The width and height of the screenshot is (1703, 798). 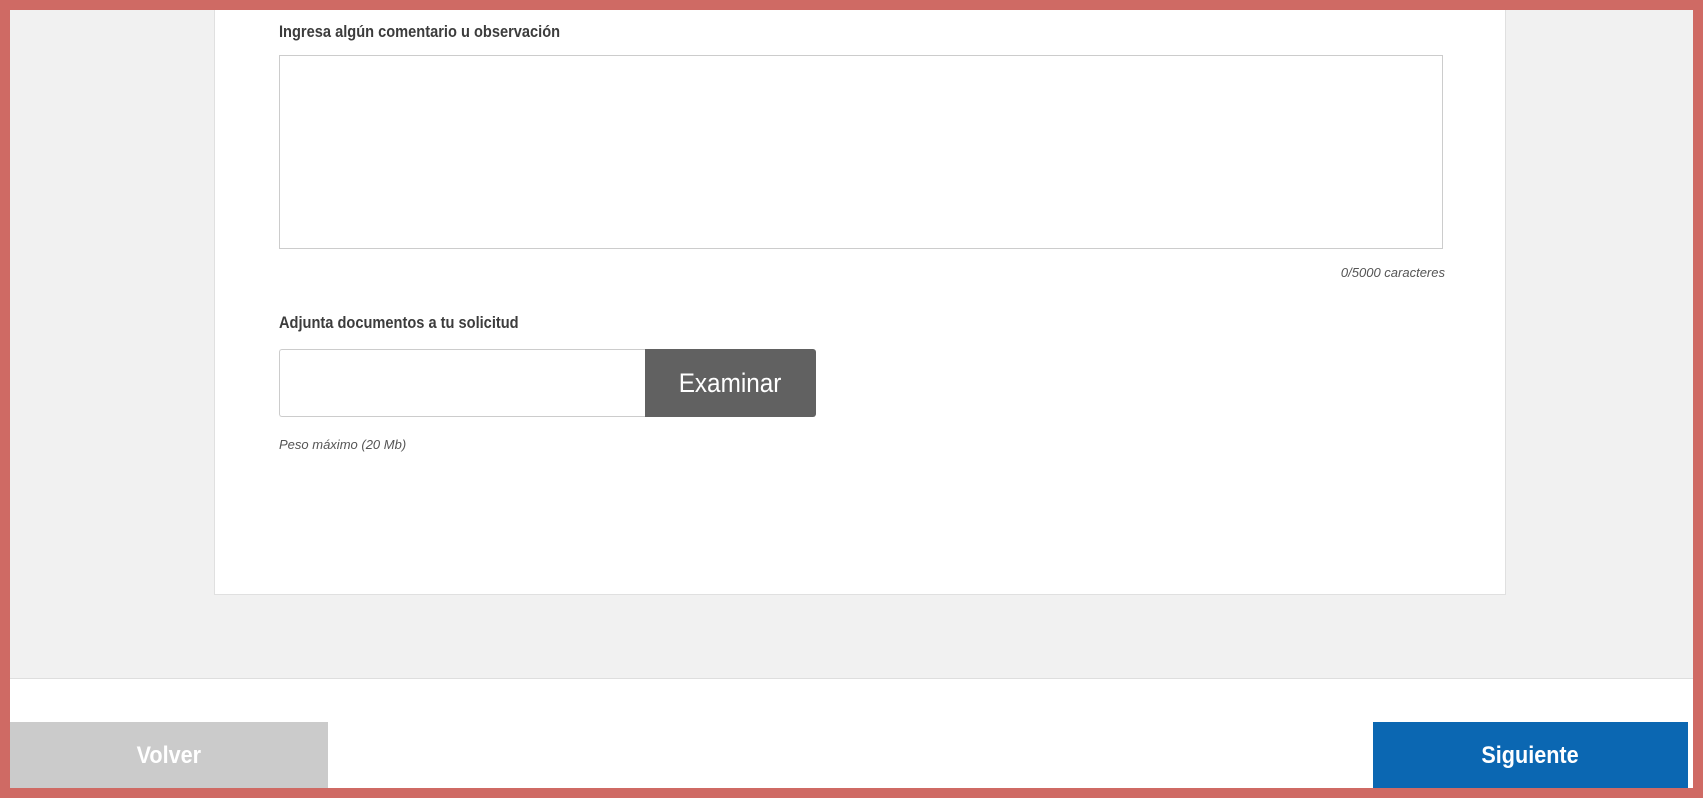 I want to click on back-button: Volver, so click(x=169, y=755).